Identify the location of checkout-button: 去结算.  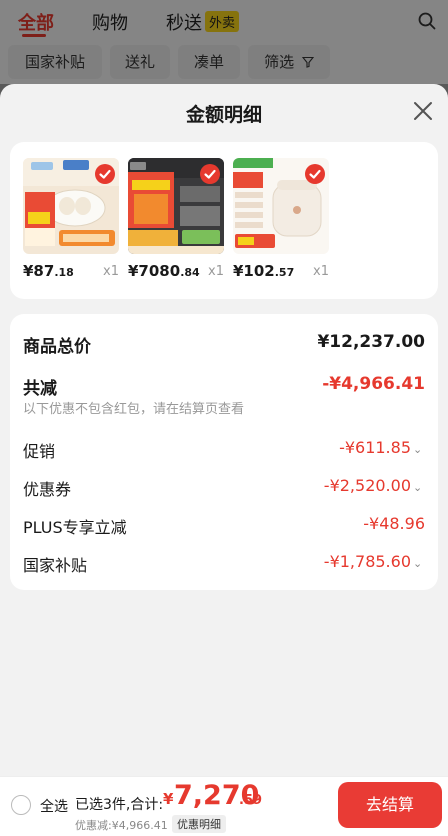
(390, 805).